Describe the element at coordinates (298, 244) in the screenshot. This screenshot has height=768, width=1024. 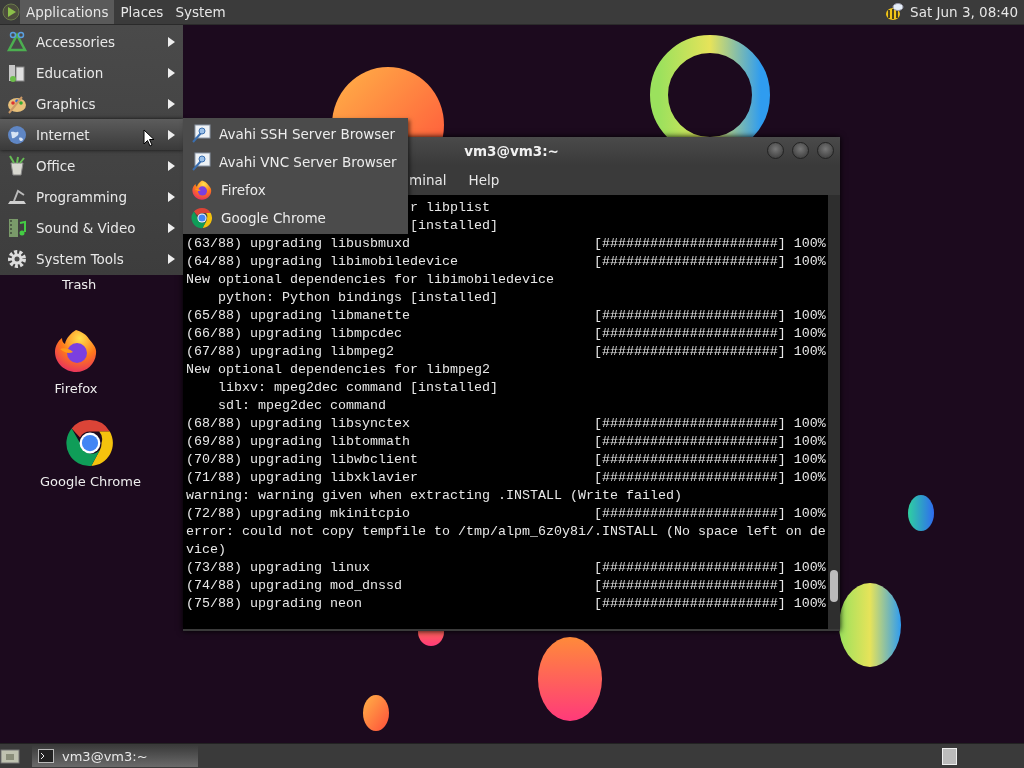
I see `terminal-text: (63/88) upgrading libusbmuxd` at that location.